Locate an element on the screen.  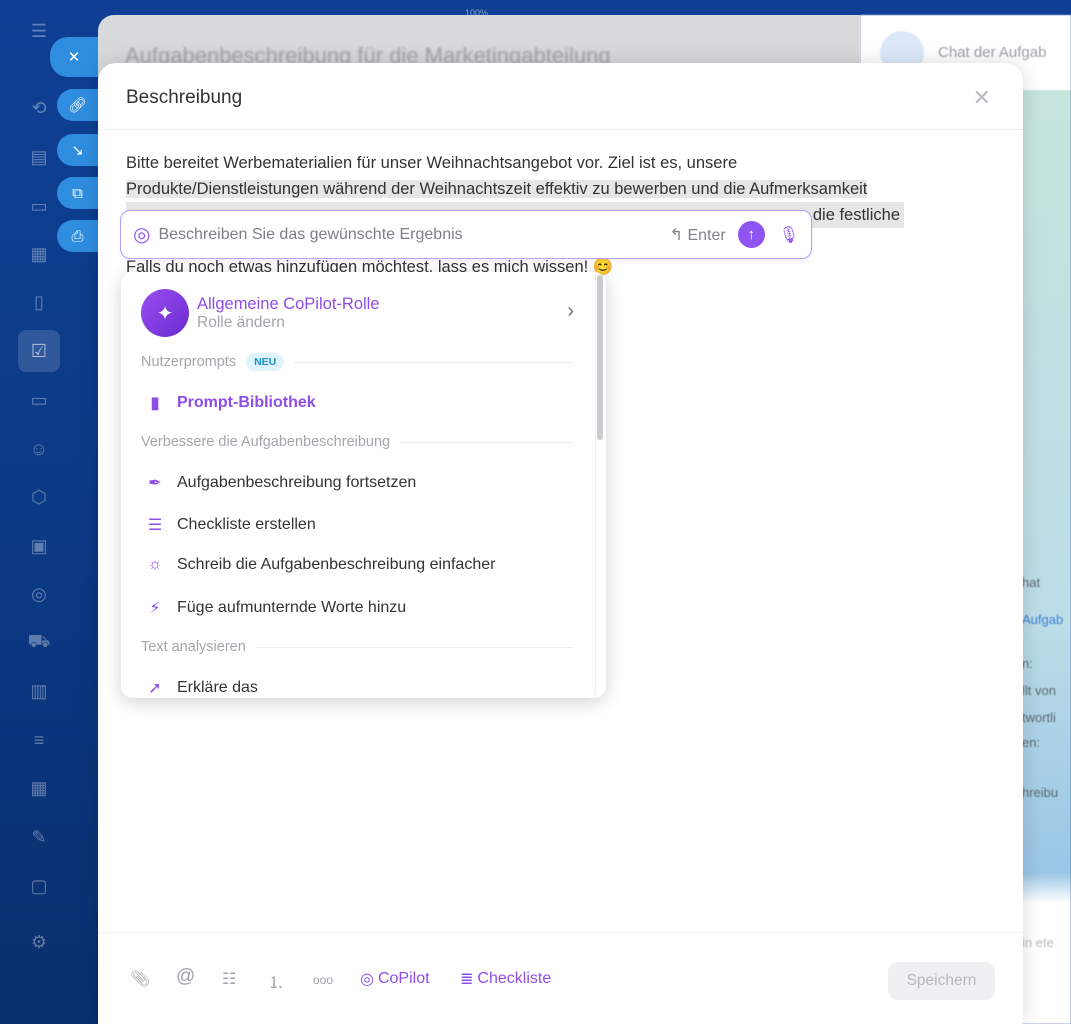
copilot-role-selector: ✦ Allgemeine CoPilot-Rolle Rolle ändern is located at coordinates (260, 313).